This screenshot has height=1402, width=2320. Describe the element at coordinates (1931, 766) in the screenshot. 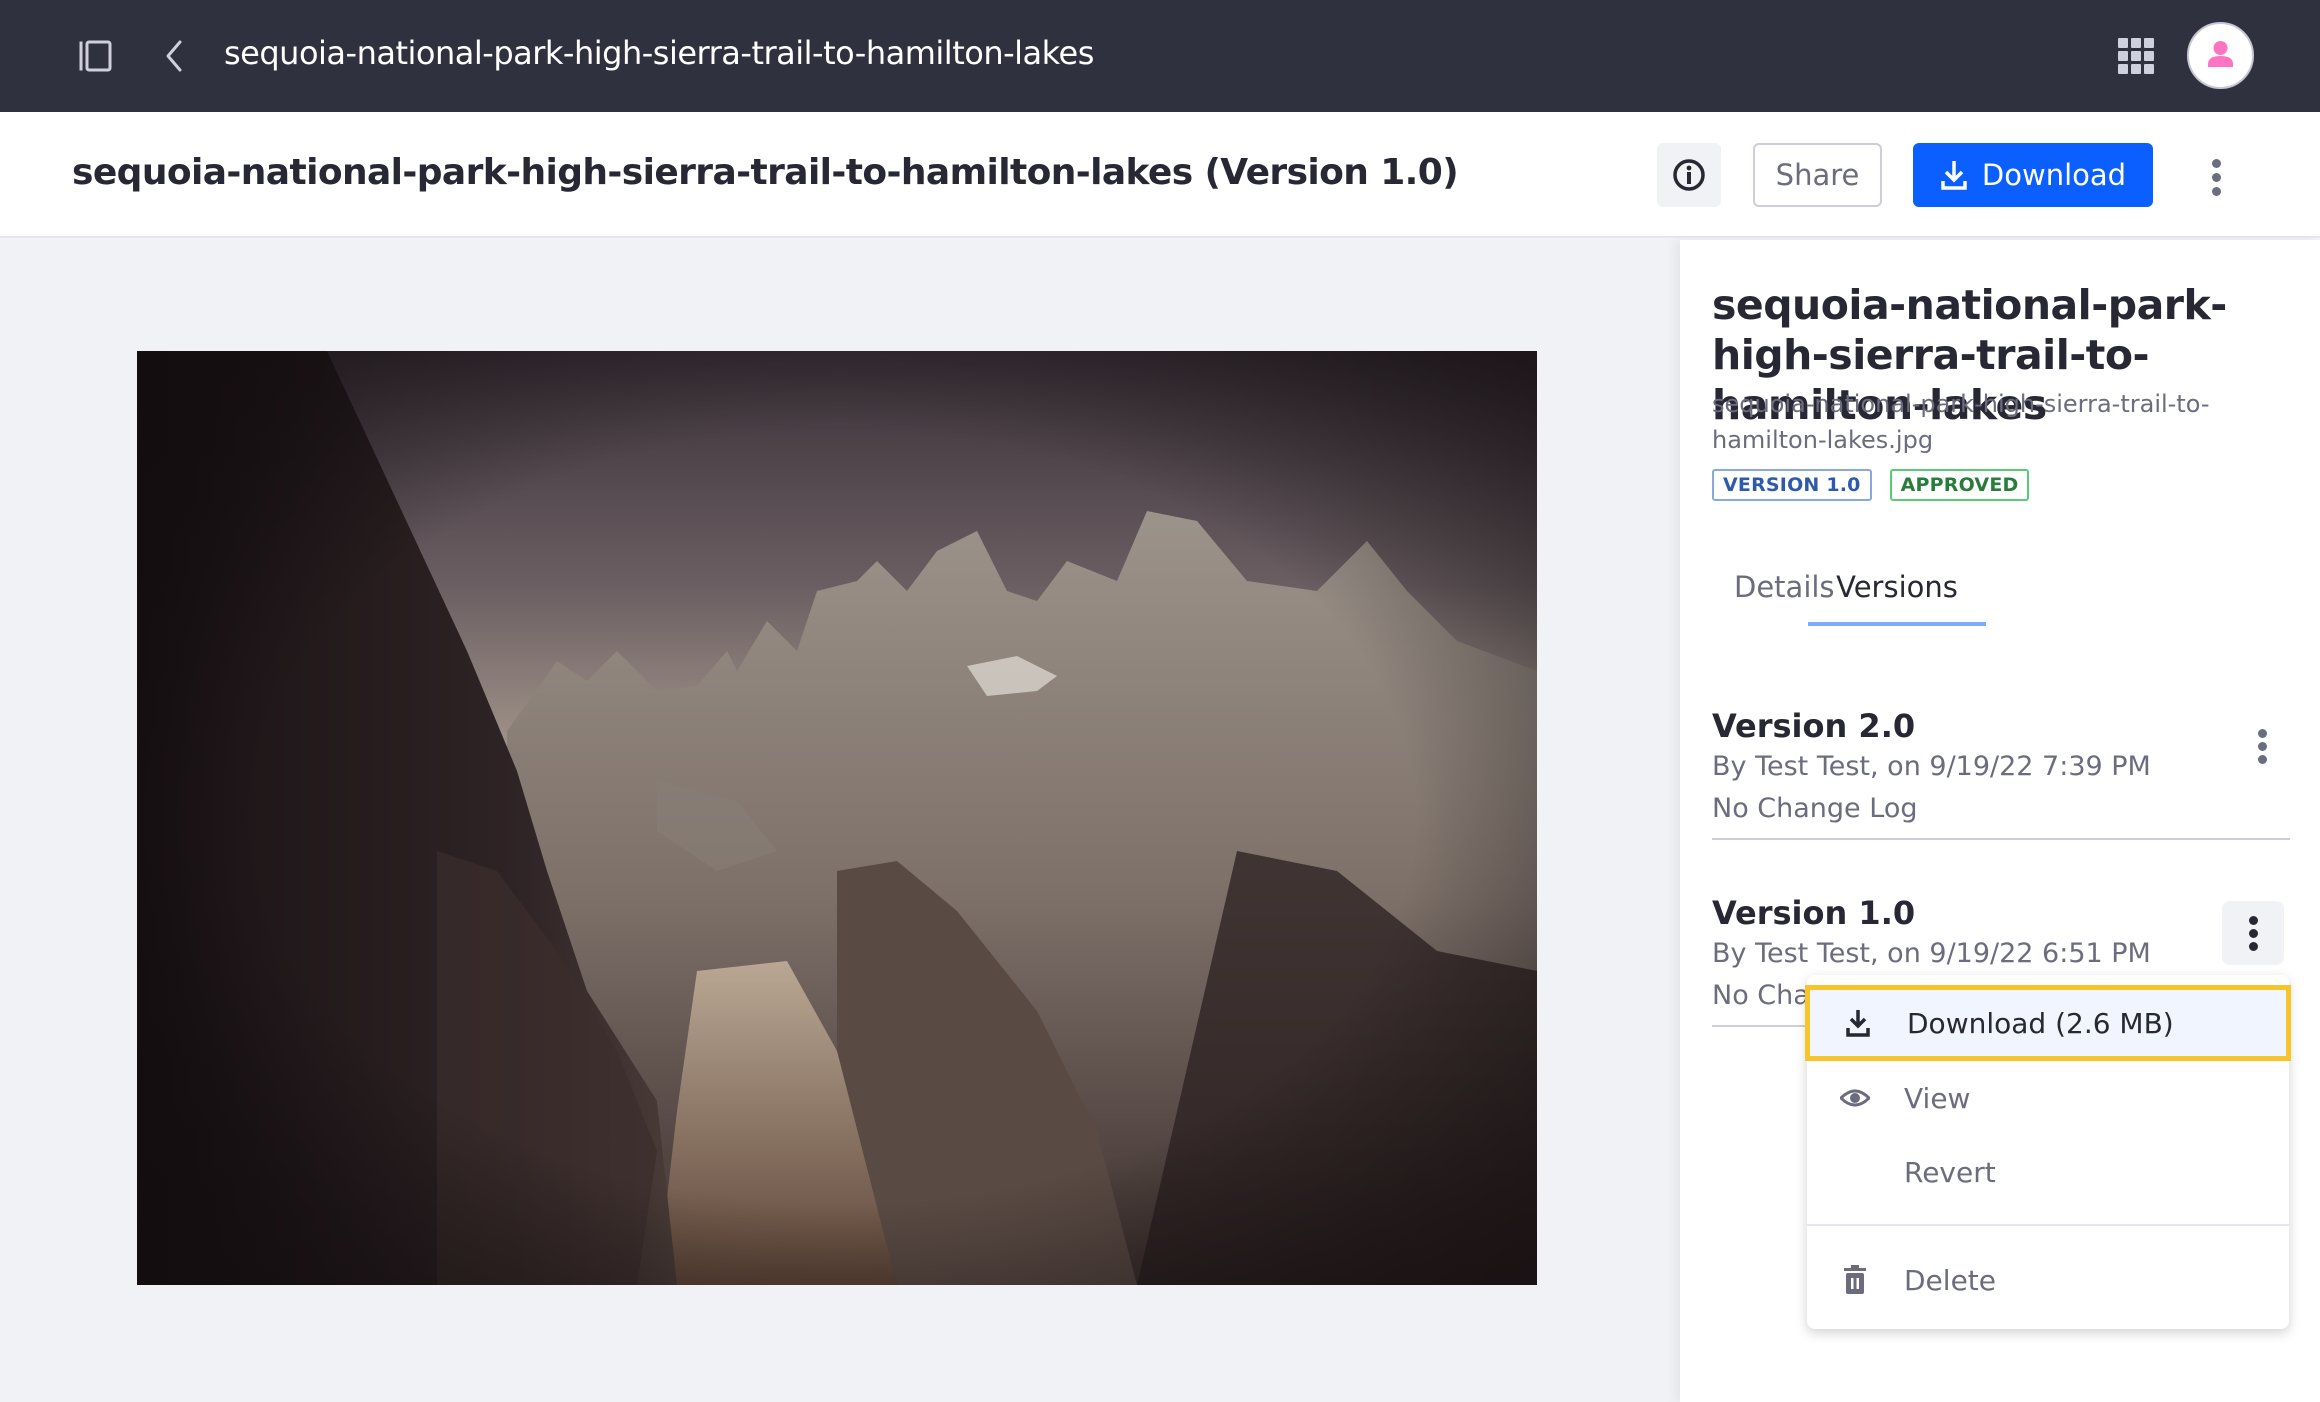

I see `version-author: By Test Test, on 9/19/22 7:39 PM` at that location.